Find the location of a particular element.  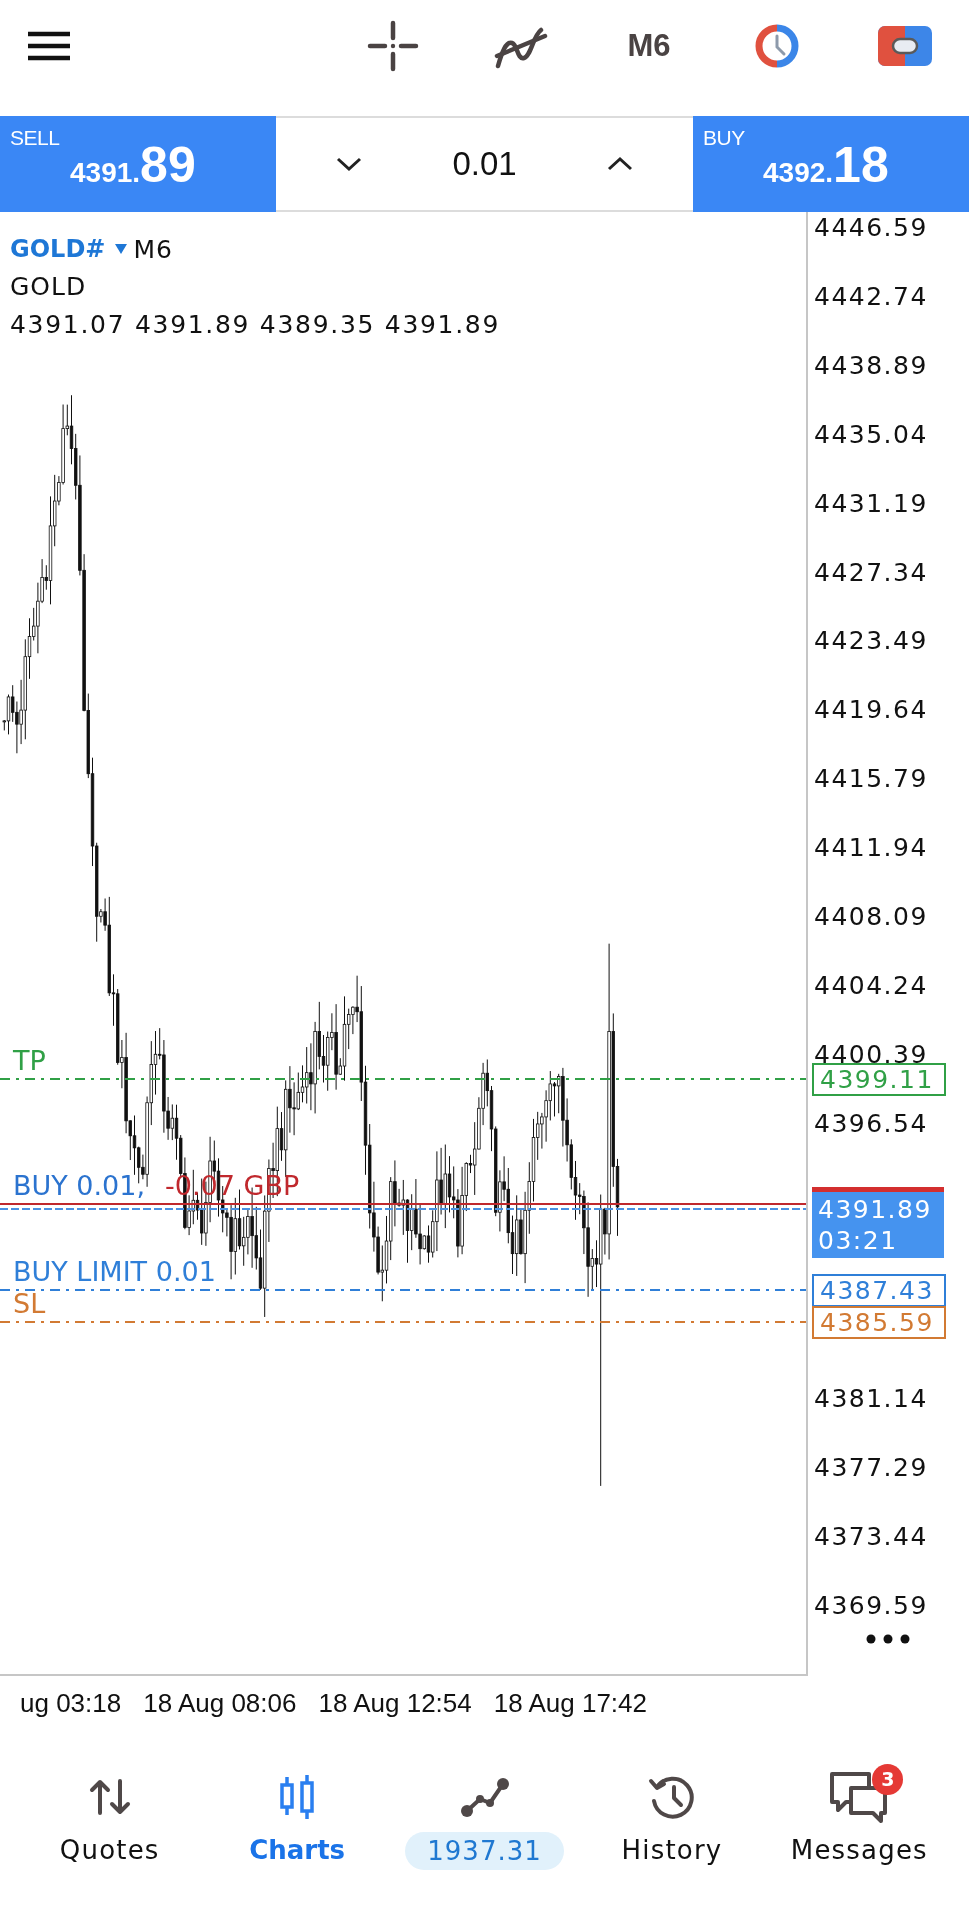

position-label: BUY 0.01, is located at coordinates (79, 1186).